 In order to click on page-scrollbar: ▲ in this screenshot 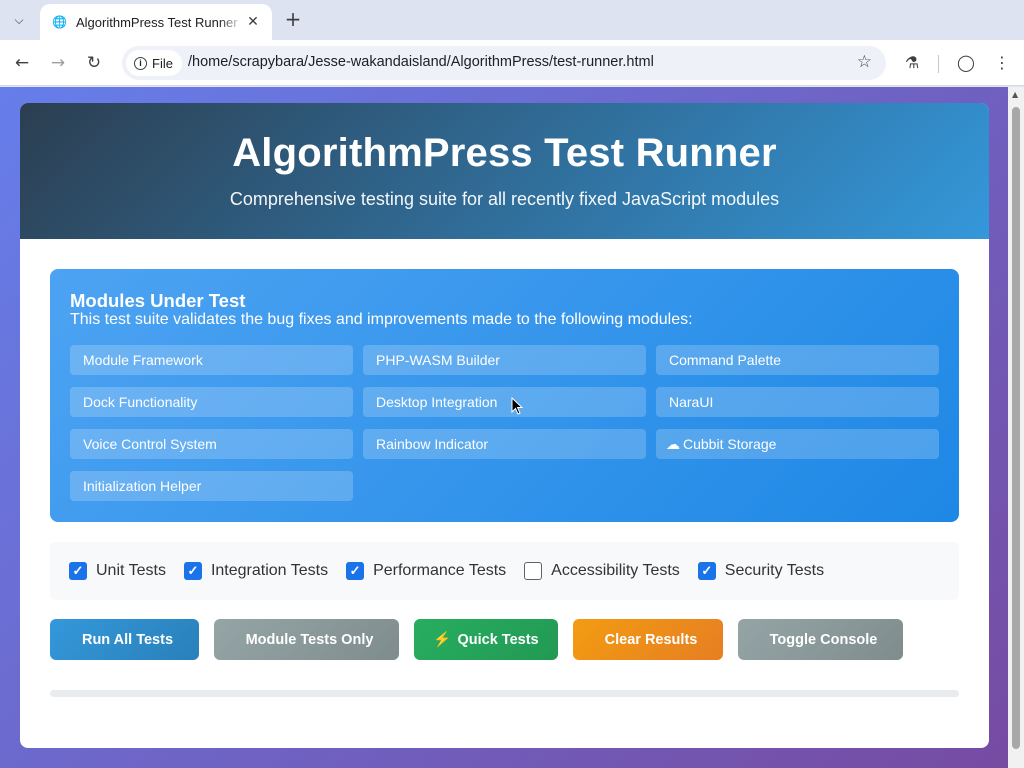, I will do `click(1016, 427)`.